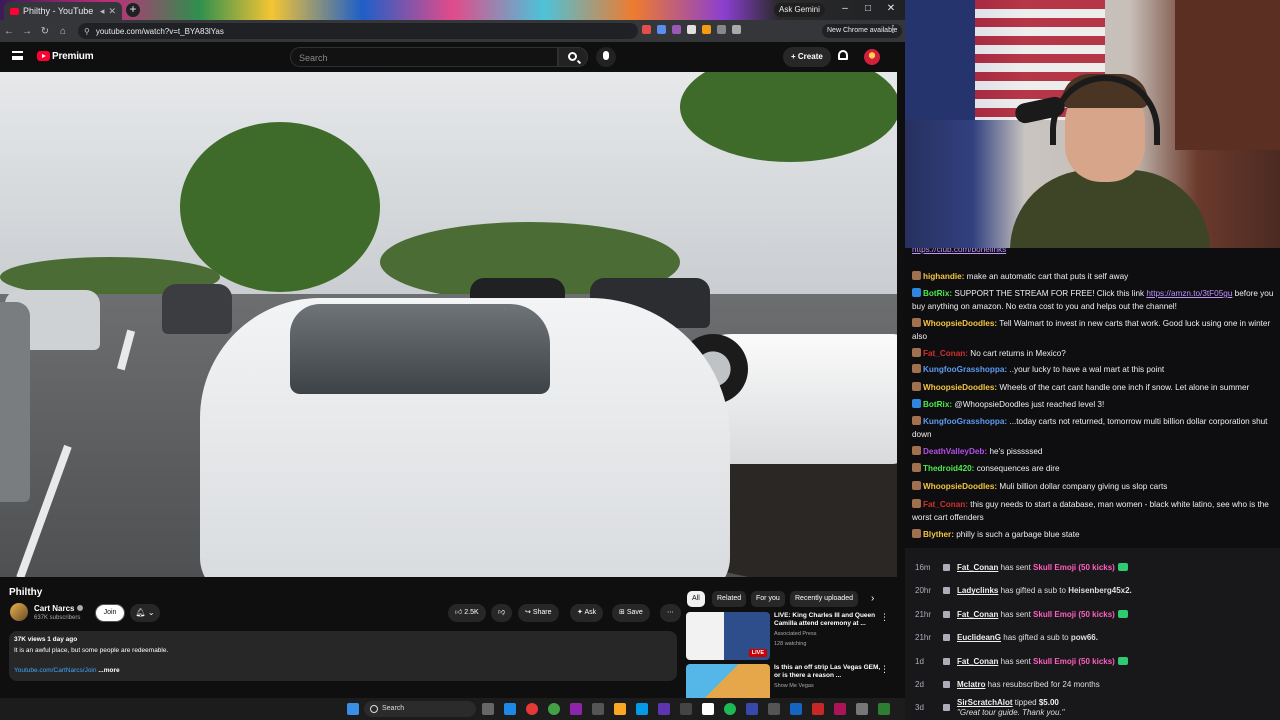 Image resolution: width=1280 pixels, height=720 pixels. I want to click on channel-avatar, so click(19, 612).